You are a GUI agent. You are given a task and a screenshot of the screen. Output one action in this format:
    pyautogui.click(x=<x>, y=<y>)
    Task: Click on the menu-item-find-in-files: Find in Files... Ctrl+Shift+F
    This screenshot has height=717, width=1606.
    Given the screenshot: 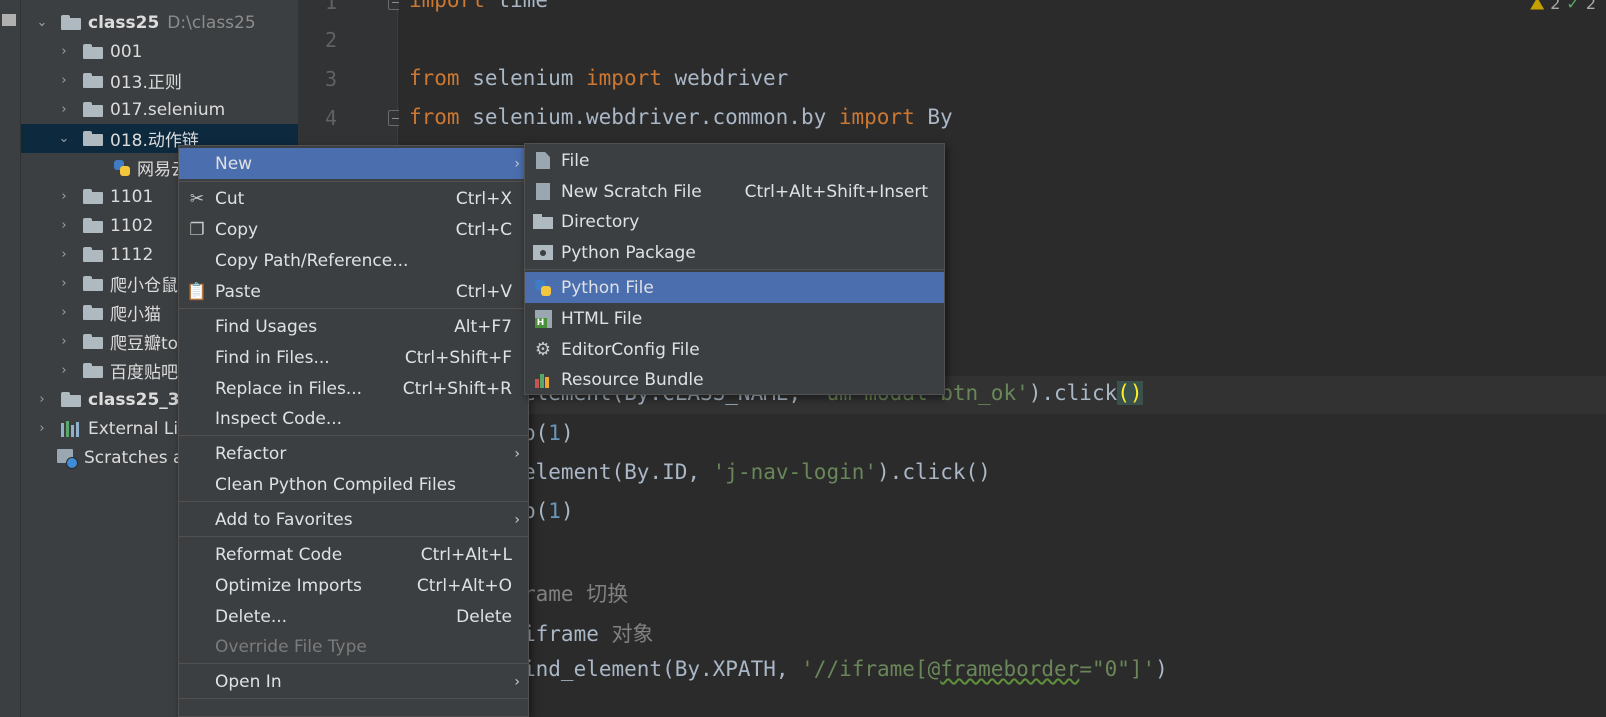 What is the action you would take?
    pyautogui.click(x=353, y=357)
    